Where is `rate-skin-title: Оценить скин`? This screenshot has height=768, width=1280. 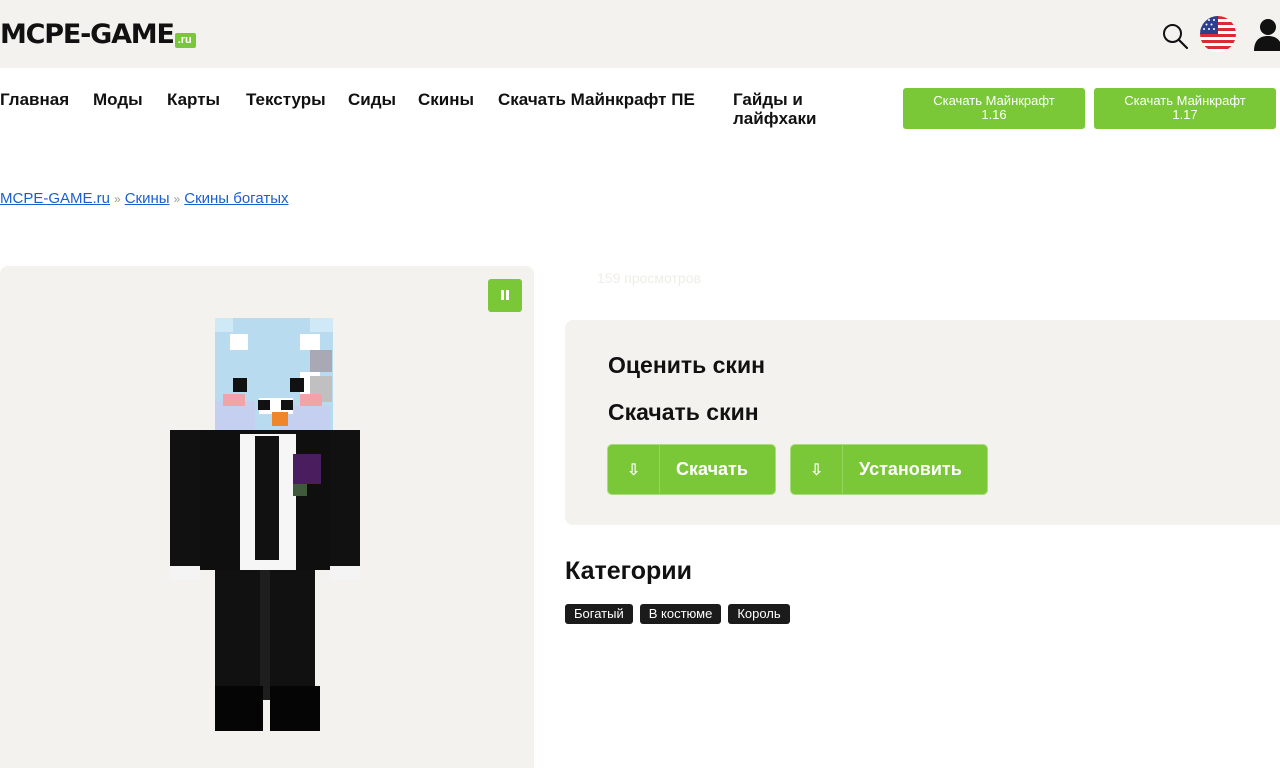 rate-skin-title: Оценить скин is located at coordinates (686, 365).